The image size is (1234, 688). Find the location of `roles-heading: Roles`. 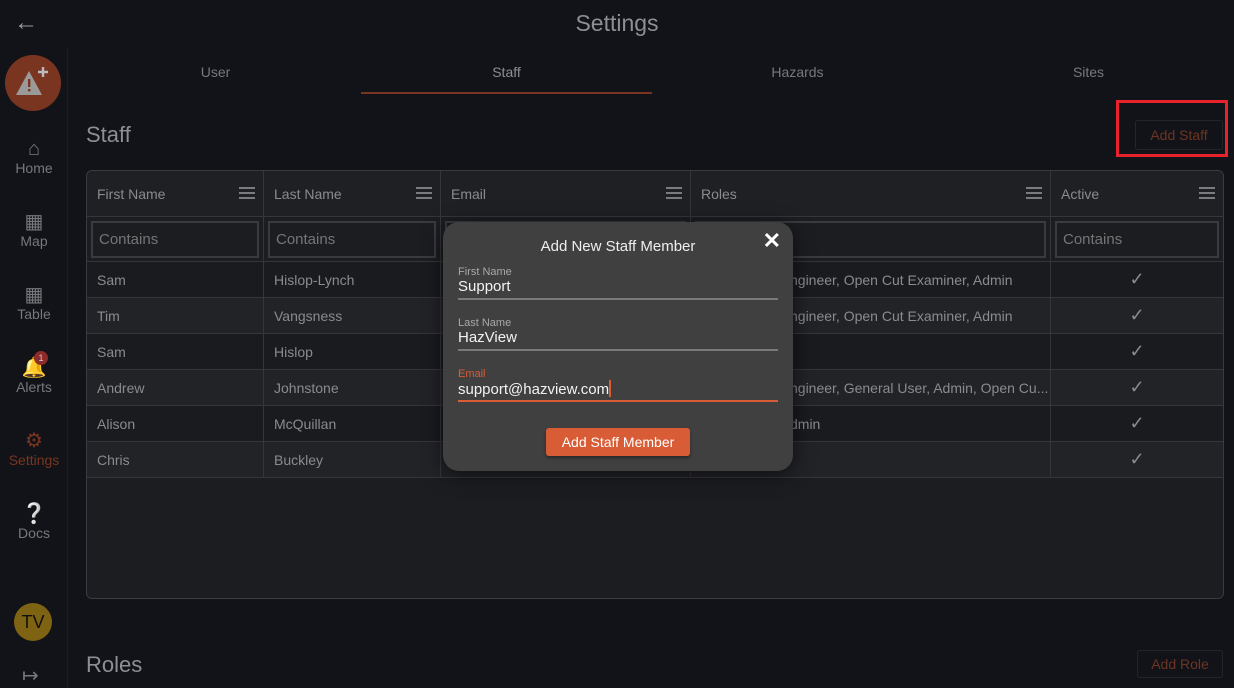

roles-heading: Roles is located at coordinates (114, 664).